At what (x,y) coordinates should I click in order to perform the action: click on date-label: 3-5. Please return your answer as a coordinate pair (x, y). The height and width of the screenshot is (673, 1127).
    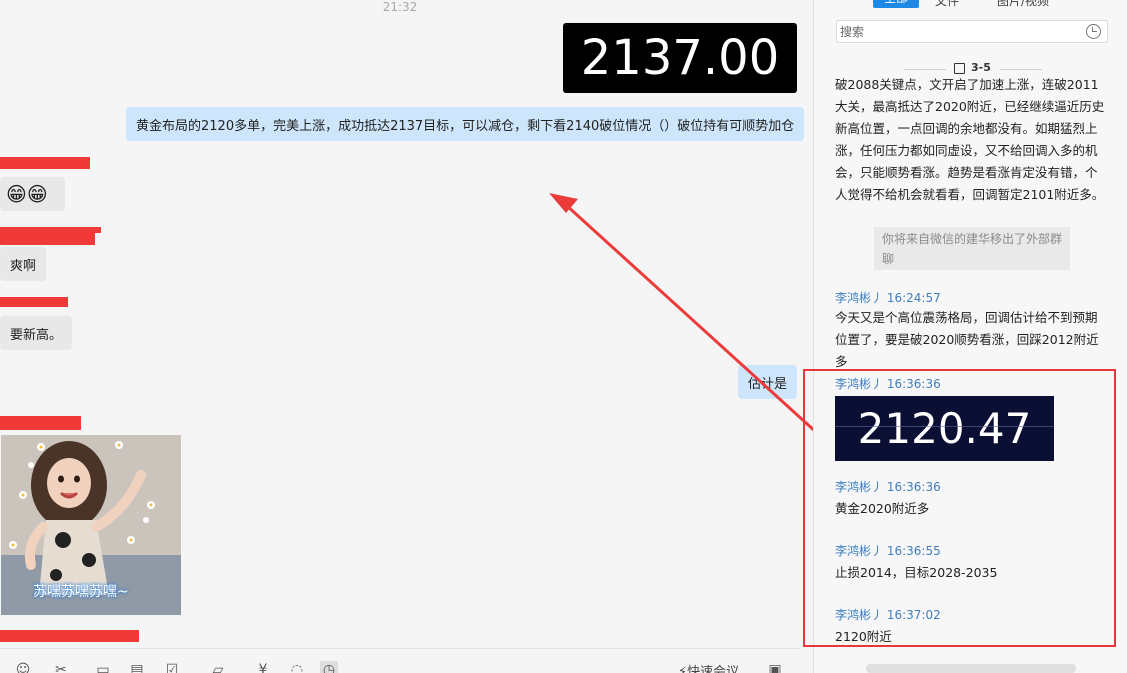
    Looking at the image, I should click on (981, 67).